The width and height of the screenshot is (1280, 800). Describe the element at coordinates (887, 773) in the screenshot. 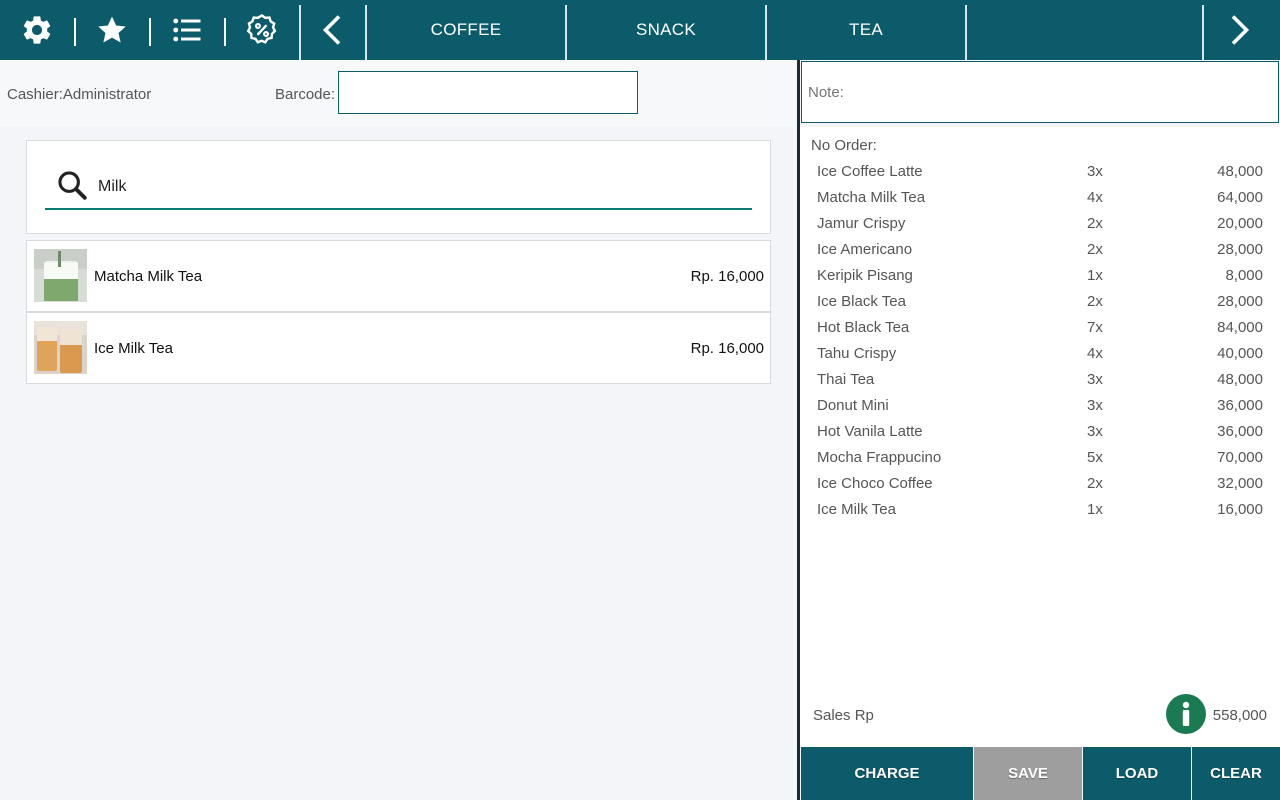

I see `charge-button: CHARGE` at that location.